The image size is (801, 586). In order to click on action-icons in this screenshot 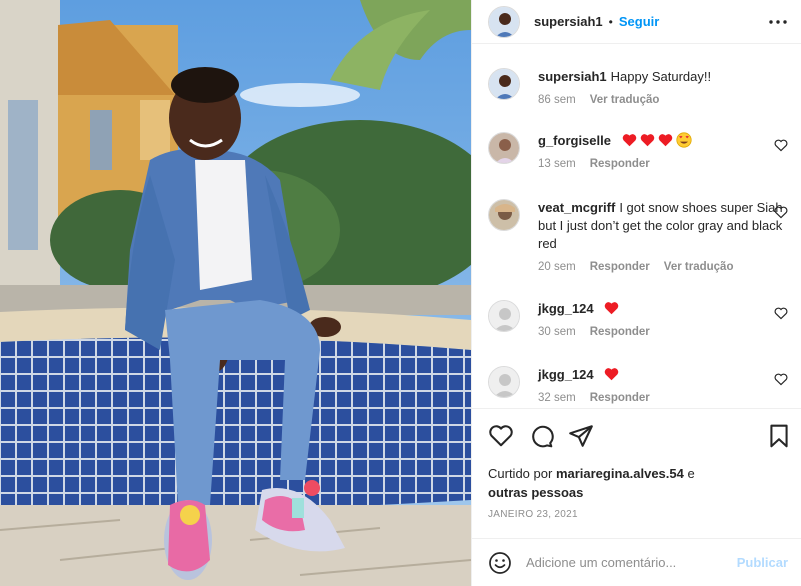, I will do `click(541, 436)`.